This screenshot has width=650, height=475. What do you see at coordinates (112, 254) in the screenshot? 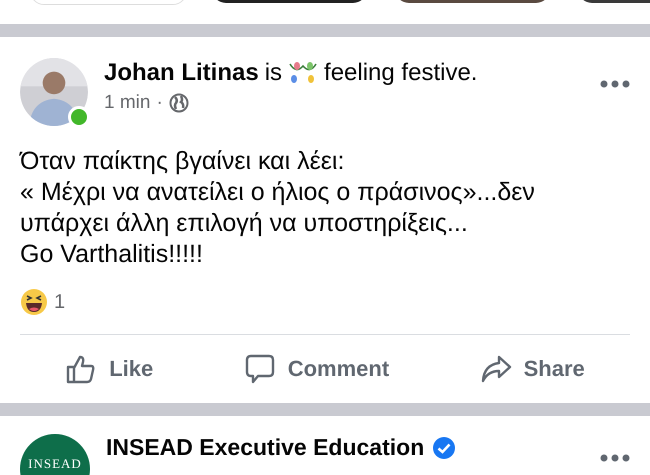
I see `post-text: Go Varthalitis!!!!!` at bounding box center [112, 254].